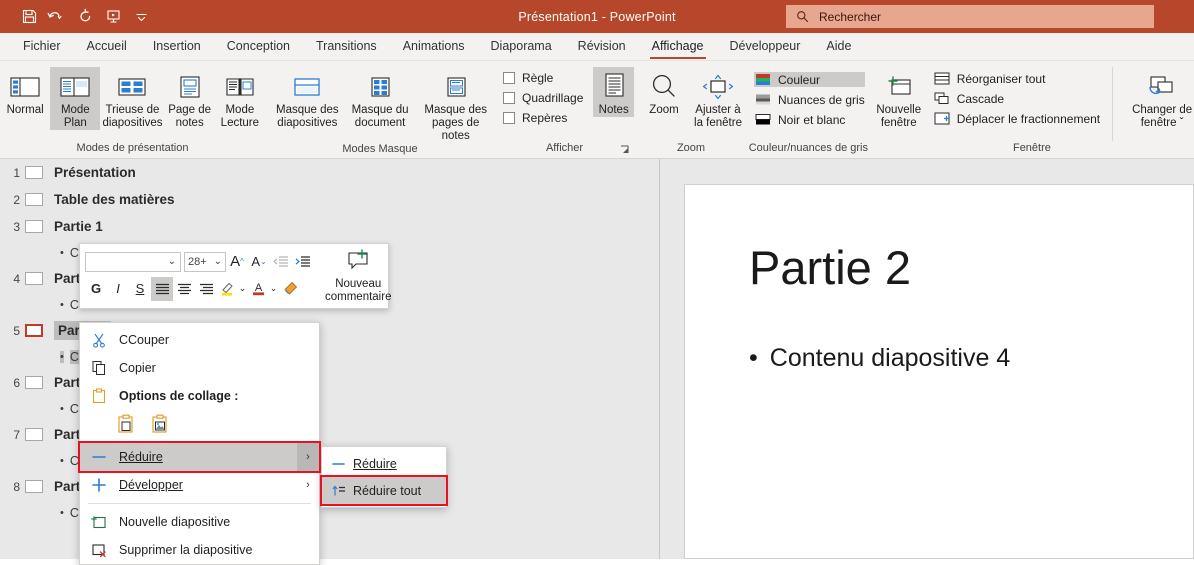  Describe the element at coordinates (113, 17) in the screenshot. I see `start-slideshow-icon` at that location.